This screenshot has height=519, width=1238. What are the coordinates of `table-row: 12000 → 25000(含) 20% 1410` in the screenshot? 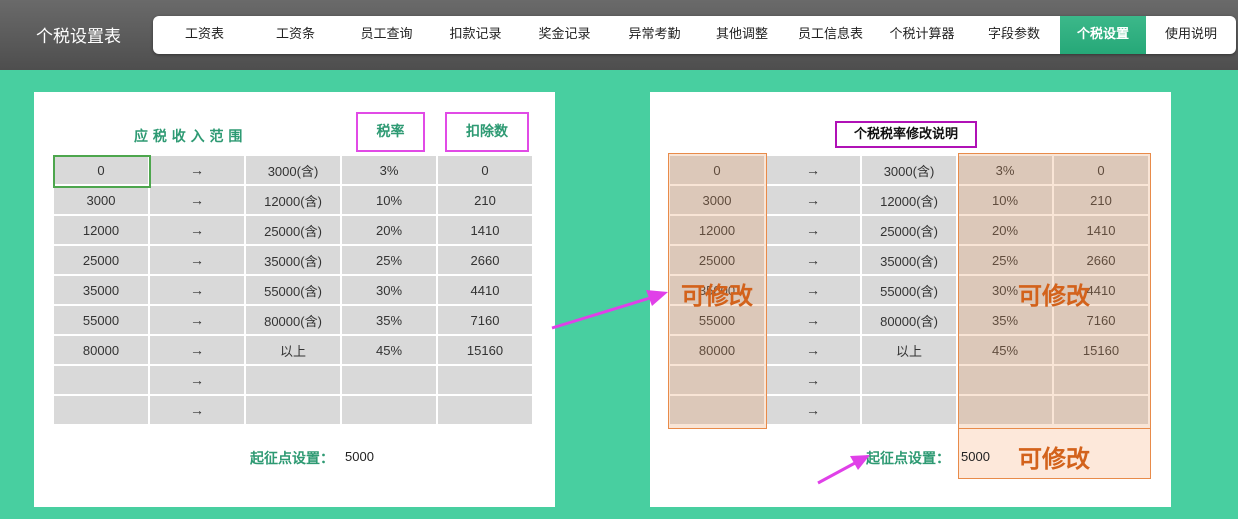 It's located at (293, 230).